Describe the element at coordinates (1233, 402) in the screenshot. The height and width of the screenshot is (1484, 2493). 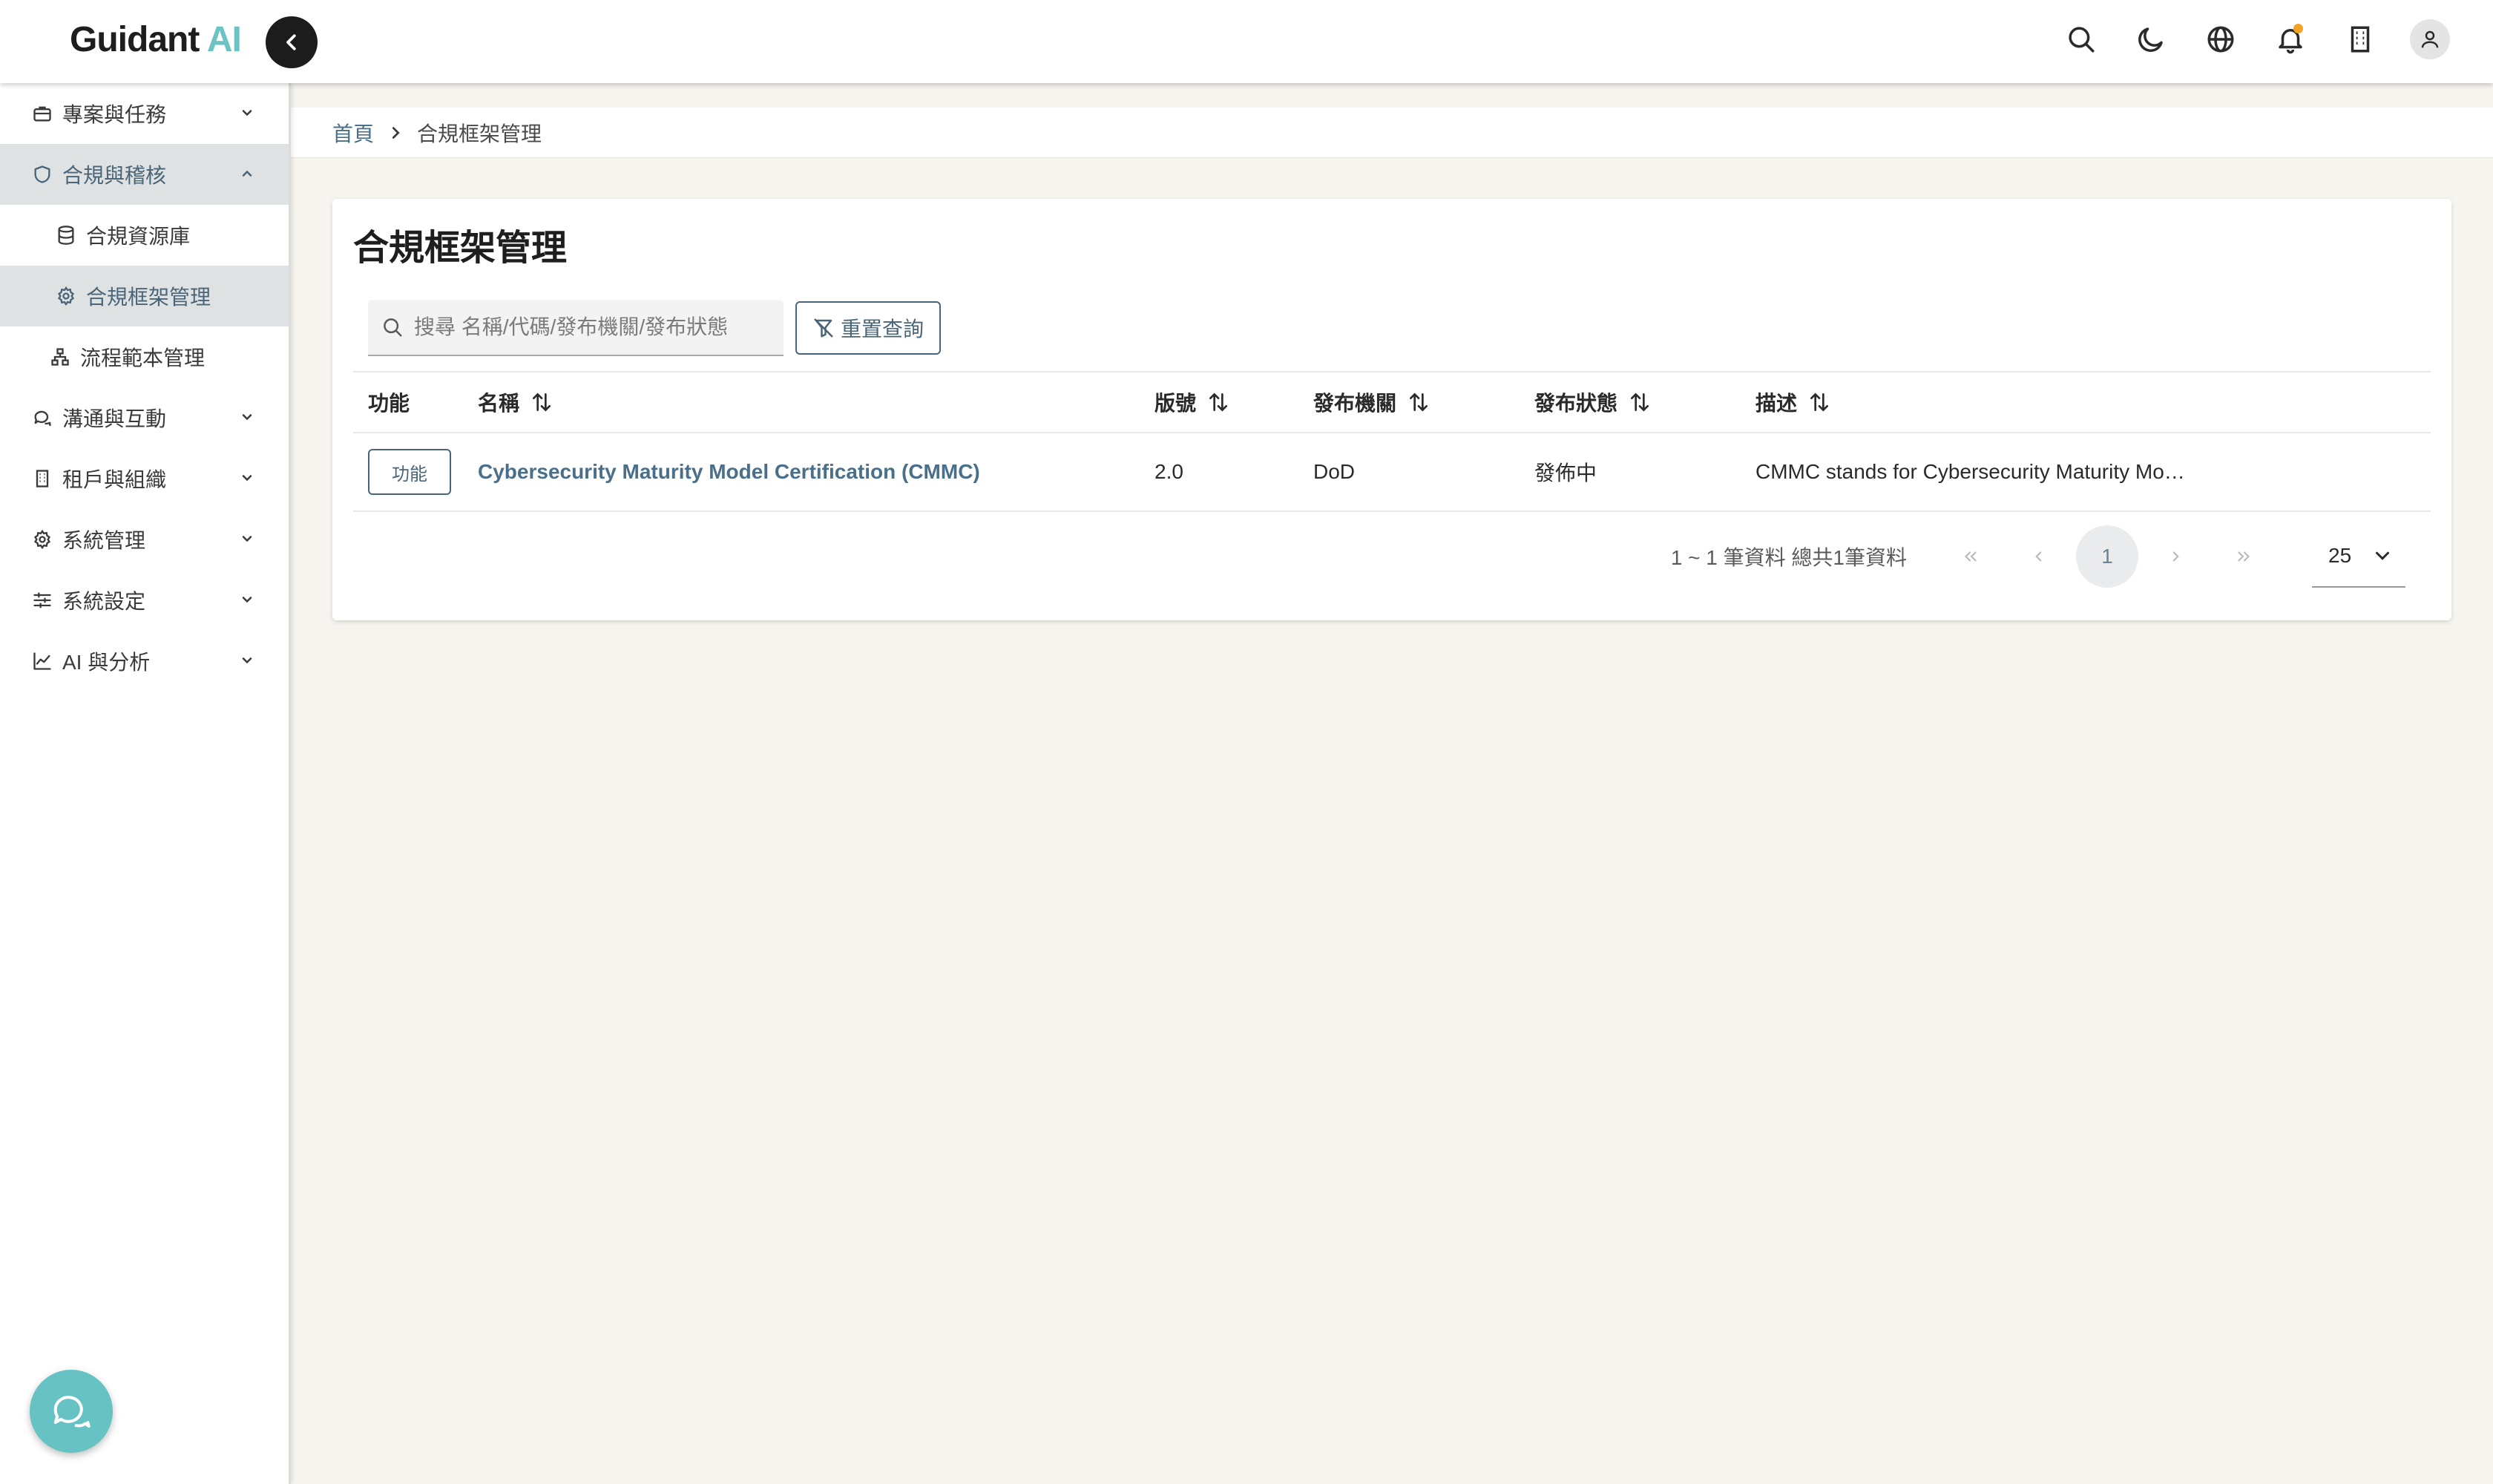
I see `column-header-version: 版號` at that location.